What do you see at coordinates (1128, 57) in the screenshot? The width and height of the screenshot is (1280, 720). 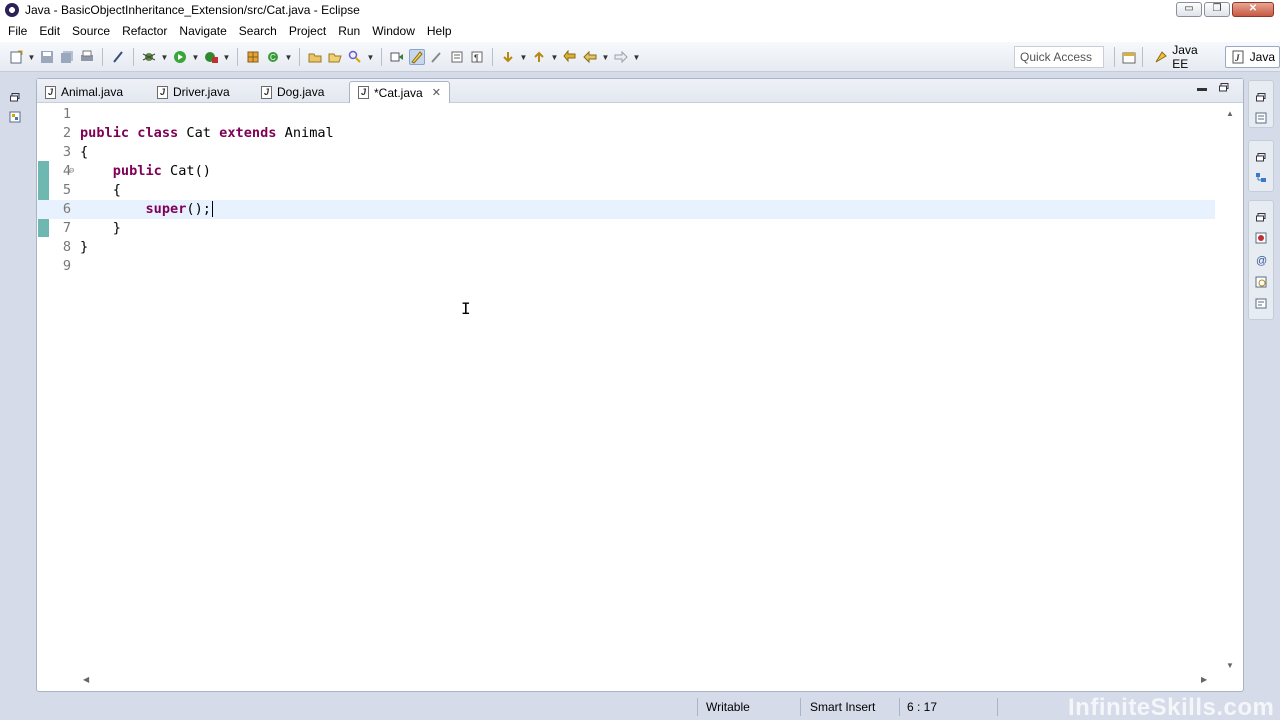 I see `open-perspective-icon` at bounding box center [1128, 57].